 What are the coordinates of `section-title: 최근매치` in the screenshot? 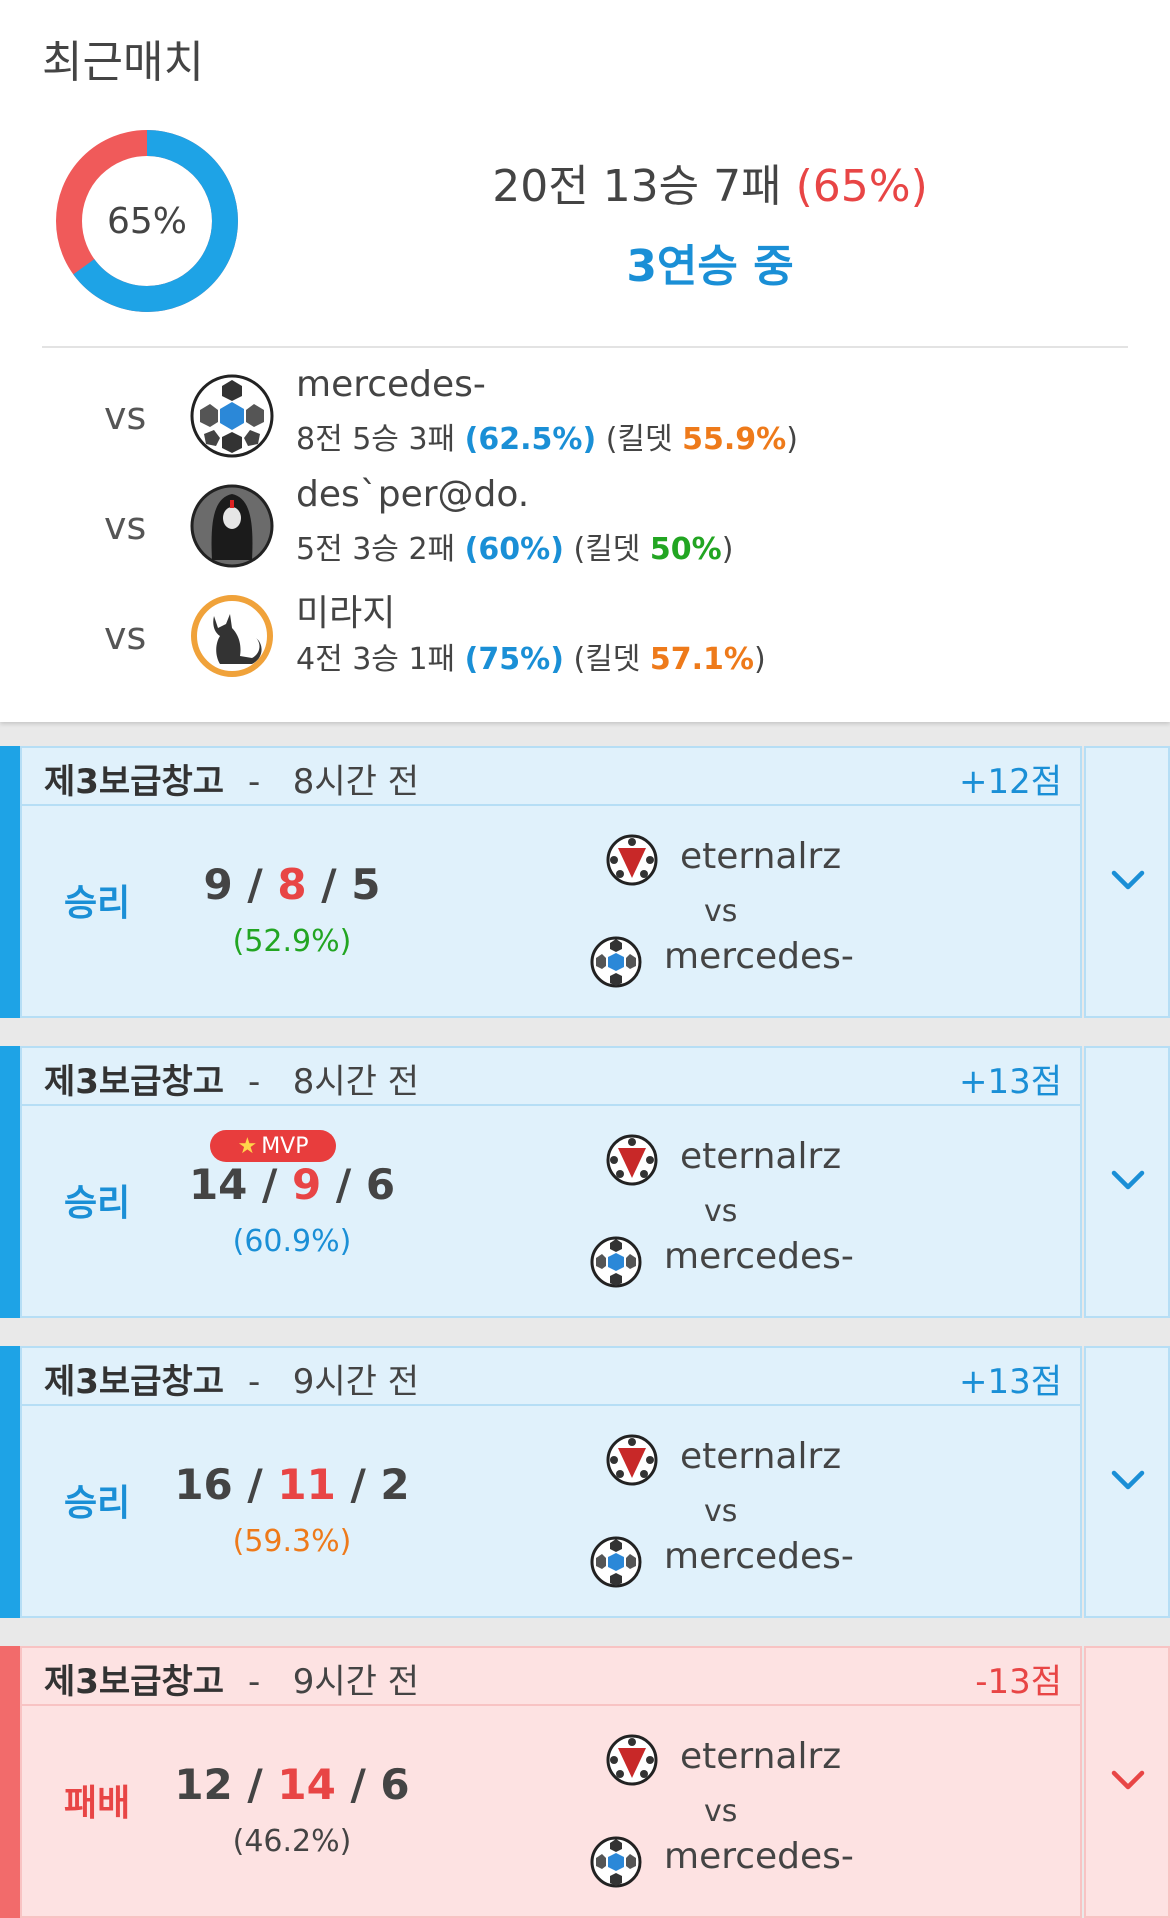 It's located at (123, 62).